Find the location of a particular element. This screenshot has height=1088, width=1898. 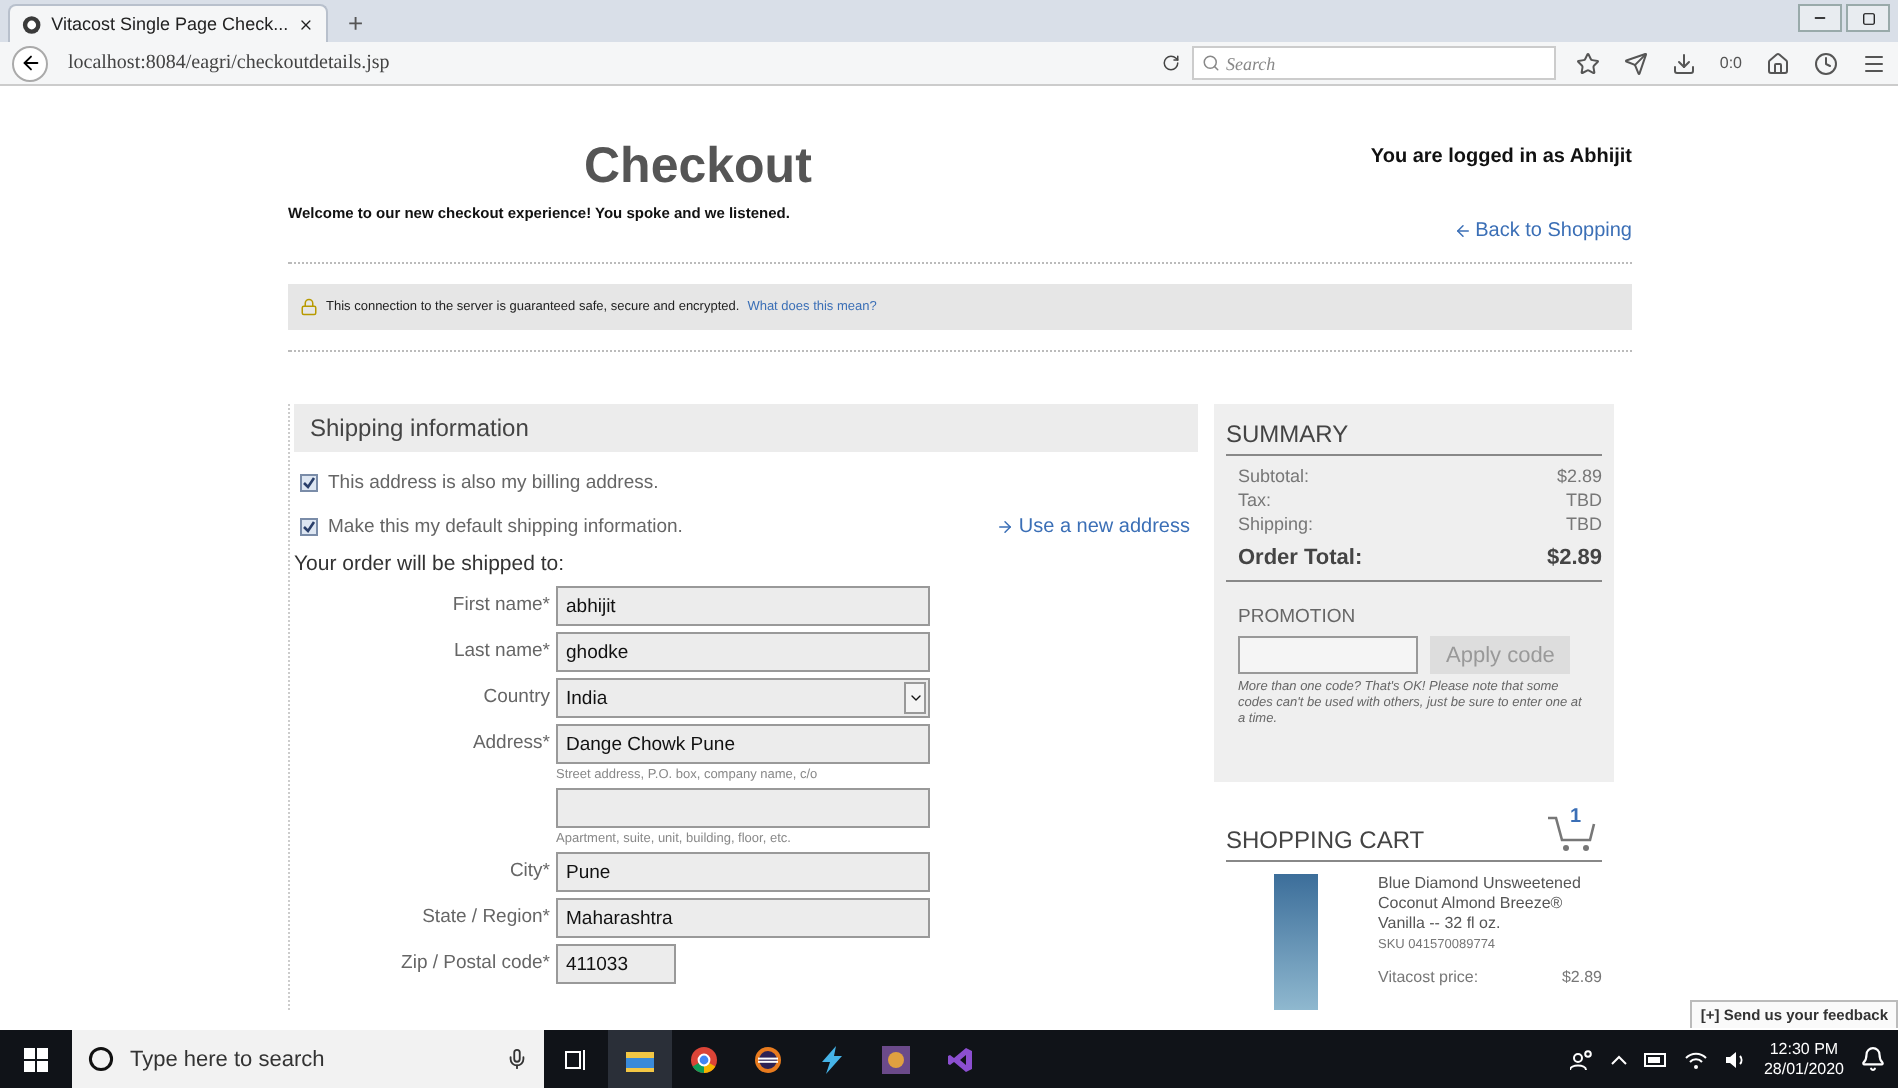

price-label: Vitacost price: is located at coordinates (1428, 977).